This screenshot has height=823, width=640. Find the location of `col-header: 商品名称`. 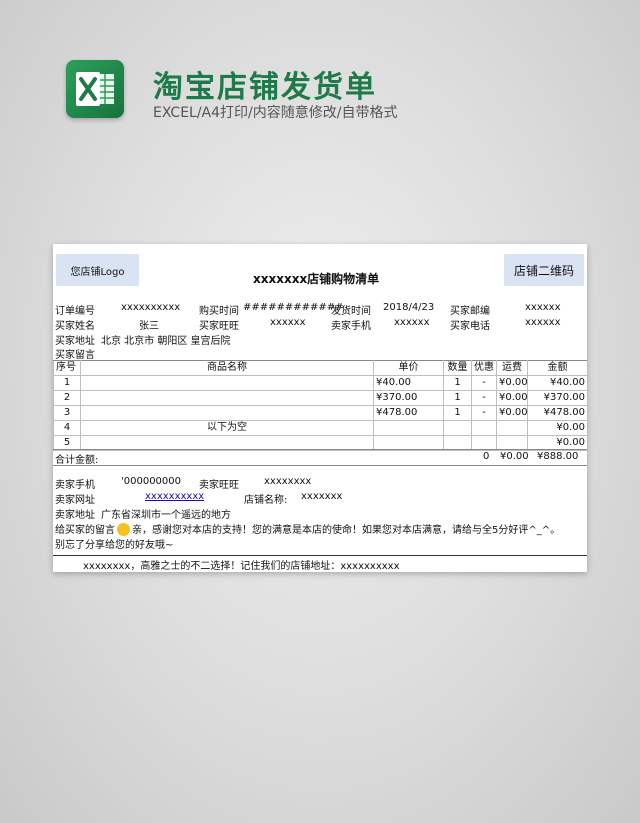

col-header: 商品名称 is located at coordinates (227, 368).